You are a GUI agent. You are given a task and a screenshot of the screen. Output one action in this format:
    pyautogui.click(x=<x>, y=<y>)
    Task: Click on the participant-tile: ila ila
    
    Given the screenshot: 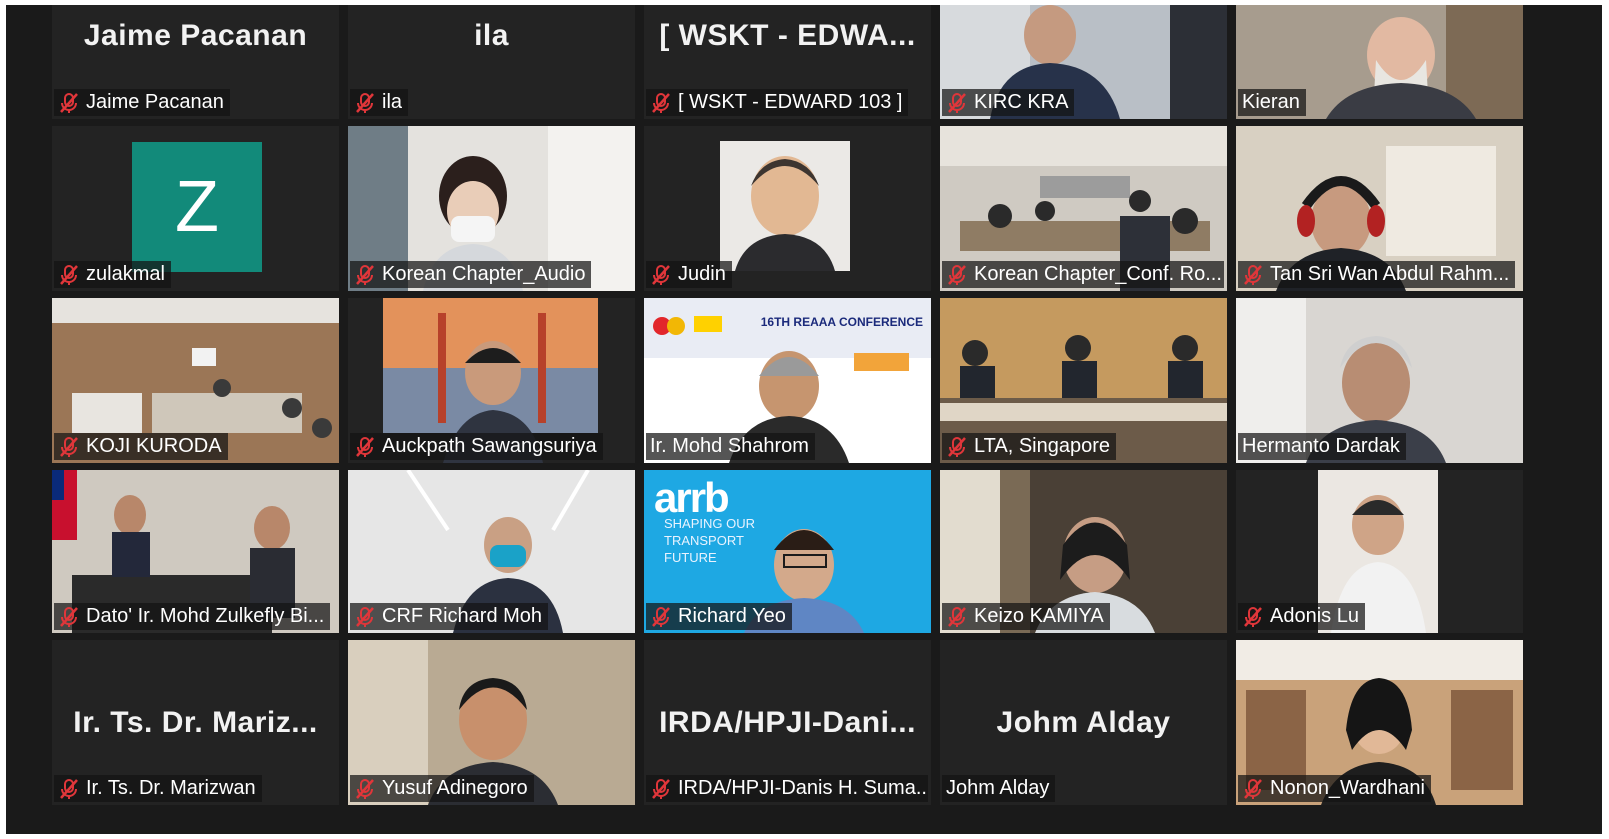 What is the action you would take?
    pyautogui.click(x=491, y=62)
    